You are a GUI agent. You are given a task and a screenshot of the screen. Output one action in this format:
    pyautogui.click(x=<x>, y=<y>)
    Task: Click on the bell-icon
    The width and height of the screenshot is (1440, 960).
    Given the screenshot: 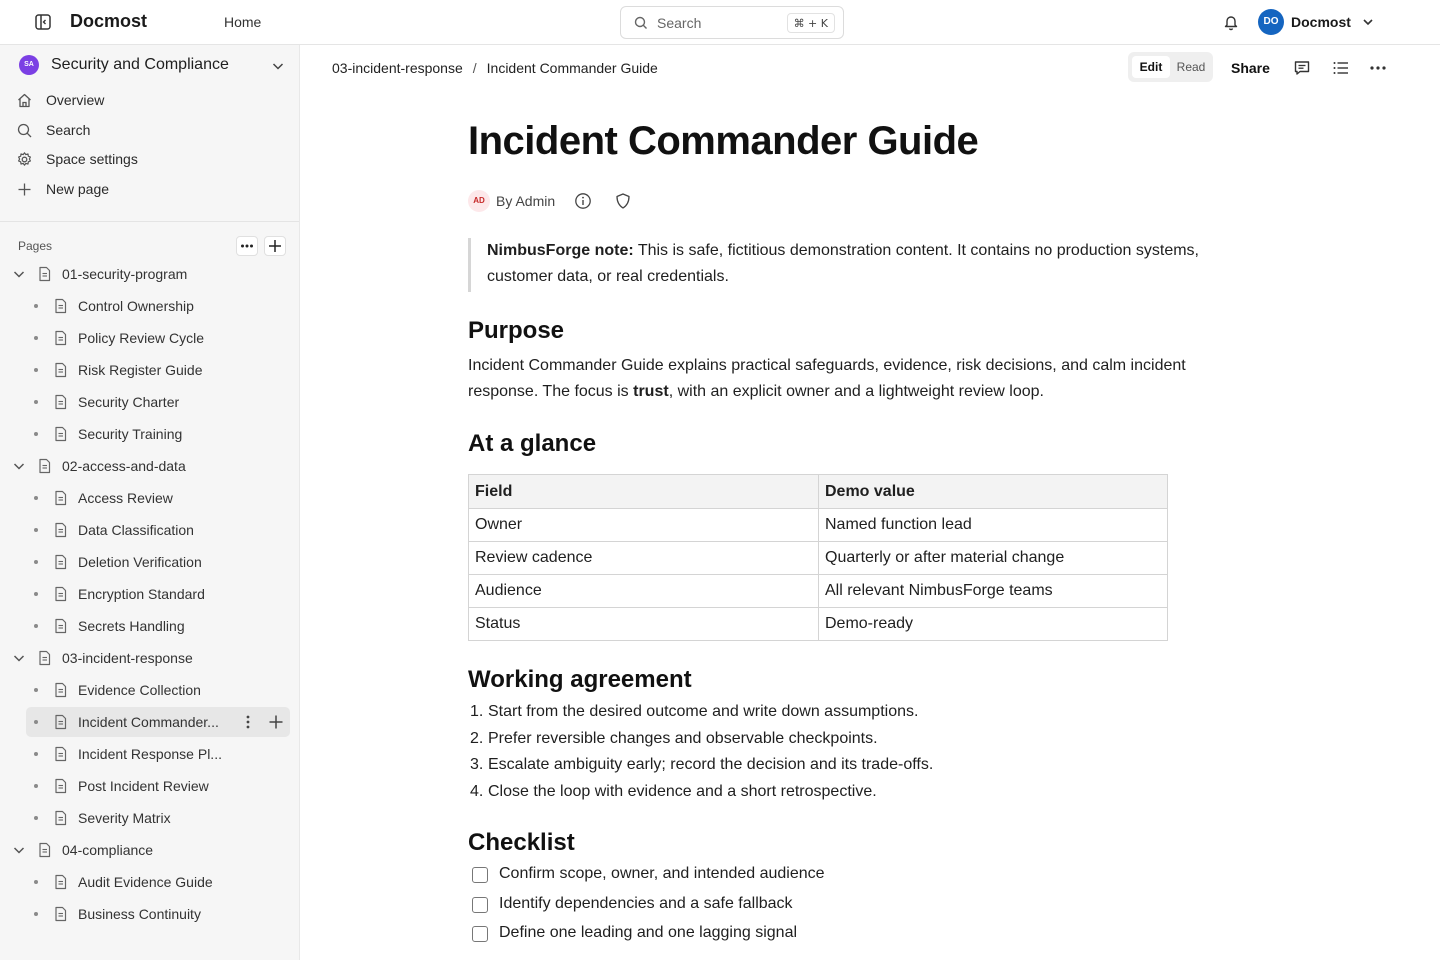 What is the action you would take?
    pyautogui.click(x=1231, y=22)
    